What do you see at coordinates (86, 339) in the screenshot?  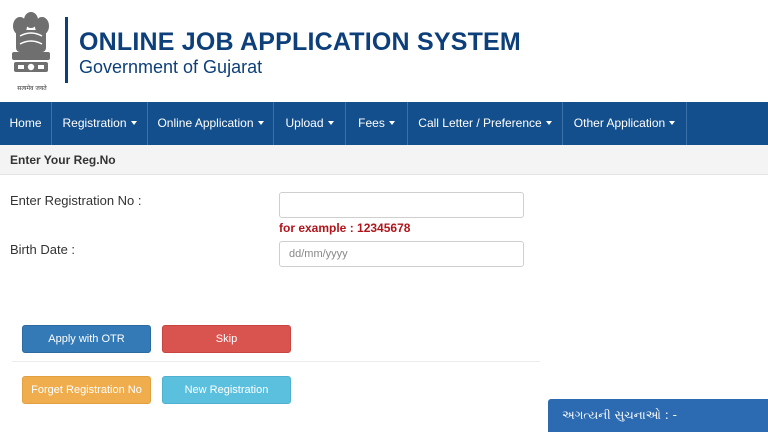 I see `apply-with-otr-button: Apply with OTR` at bounding box center [86, 339].